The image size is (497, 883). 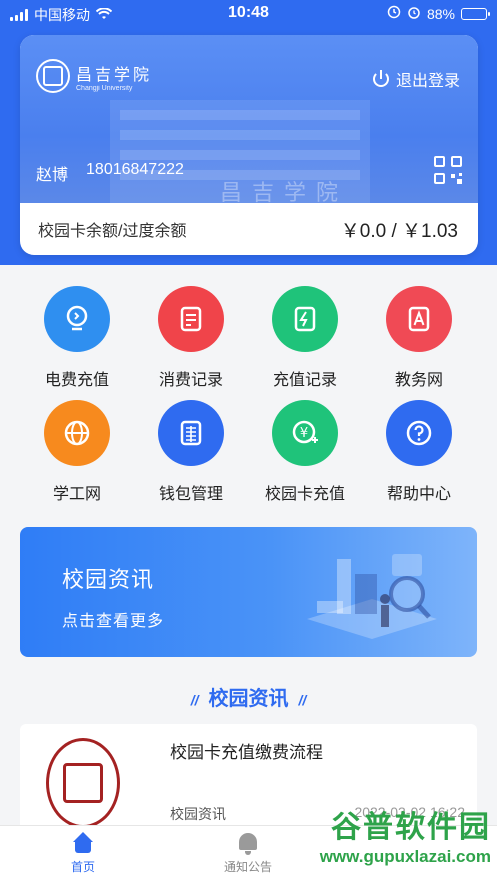 I want to click on lightbulb-icon, so click(x=77, y=319).